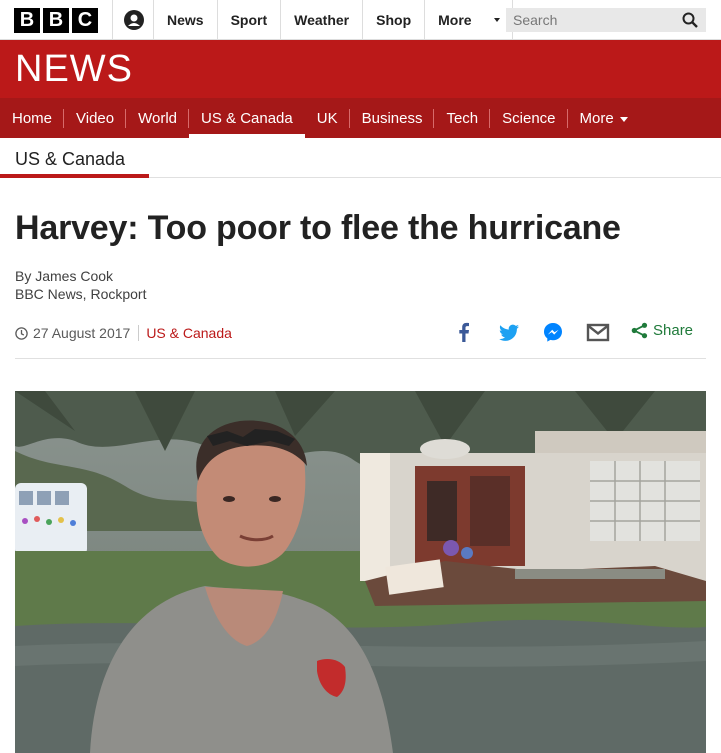  Describe the element at coordinates (139, 333) in the screenshot. I see `meta-divider` at that location.